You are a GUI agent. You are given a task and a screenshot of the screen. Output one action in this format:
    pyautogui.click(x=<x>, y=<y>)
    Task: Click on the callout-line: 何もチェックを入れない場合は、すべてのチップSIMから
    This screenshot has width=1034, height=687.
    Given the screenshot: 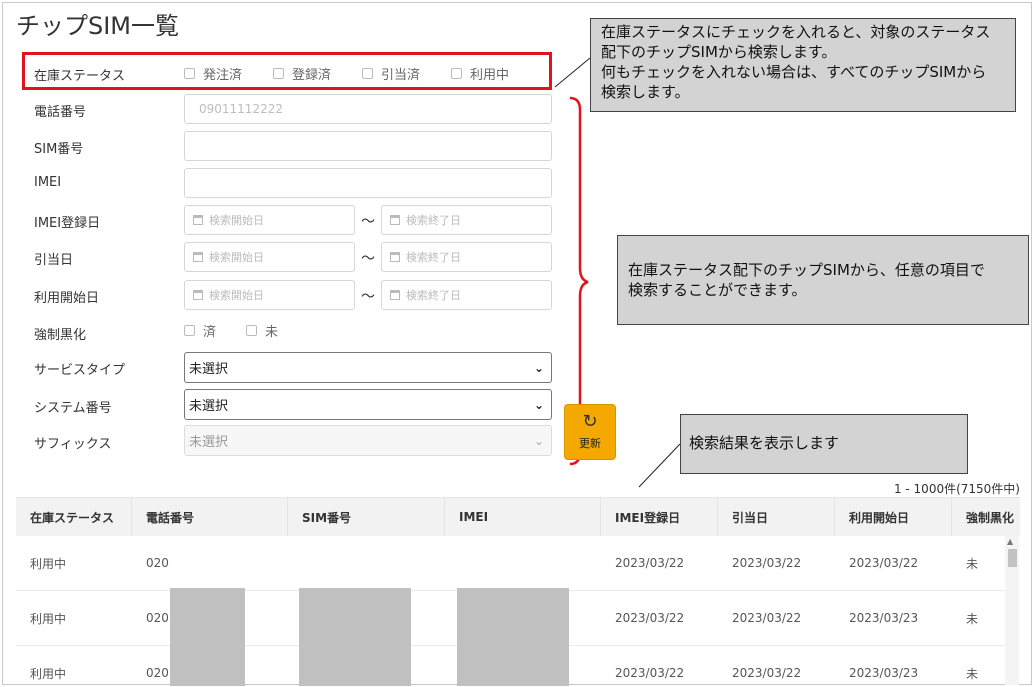 What is the action you would take?
    pyautogui.click(x=794, y=72)
    